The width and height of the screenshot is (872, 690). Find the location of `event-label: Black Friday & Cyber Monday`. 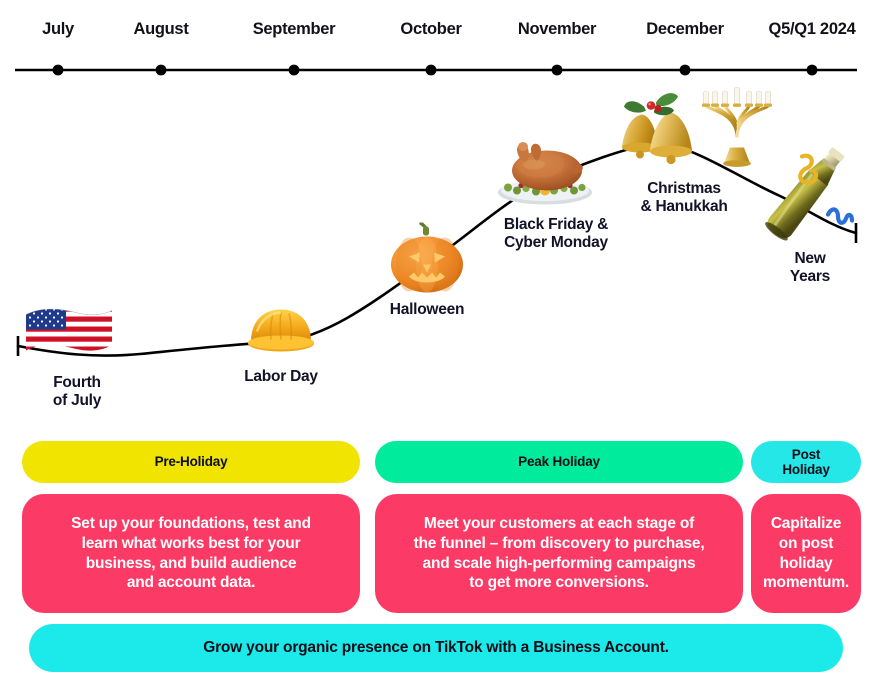

event-label: Black Friday & Cyber Monday is located at coordinates (556, 234).